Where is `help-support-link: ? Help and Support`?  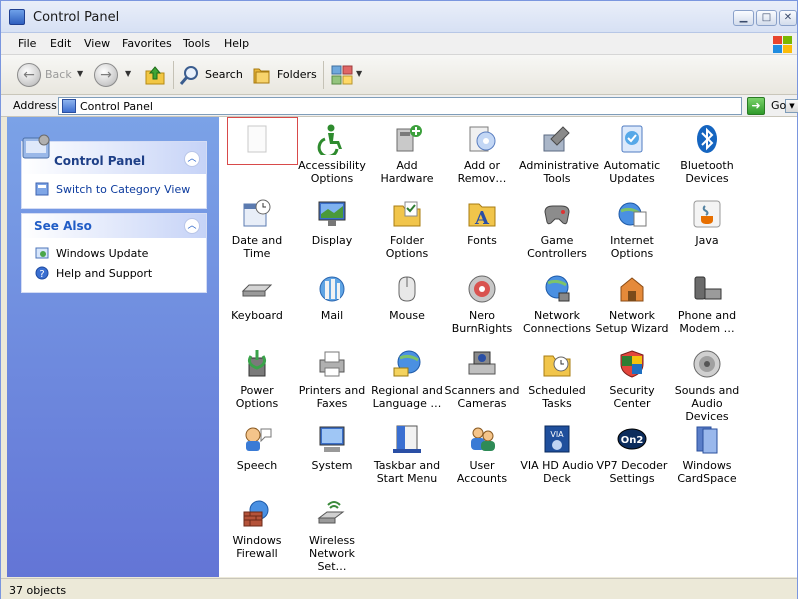
help-support-link: ? Help and Support is located at coordinates (114, 274).